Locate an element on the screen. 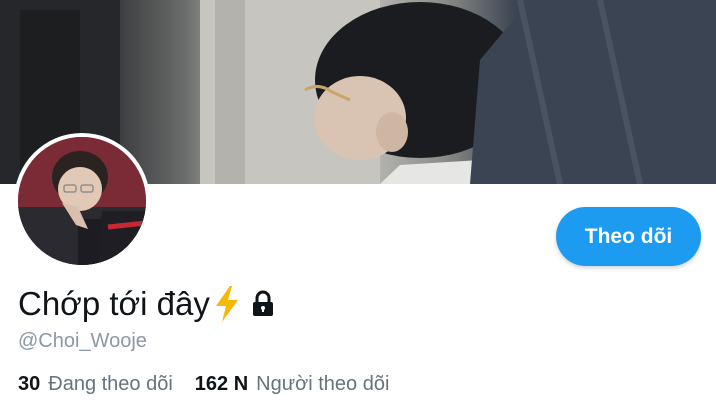  lock-icon is located at coordinates (262, 303).